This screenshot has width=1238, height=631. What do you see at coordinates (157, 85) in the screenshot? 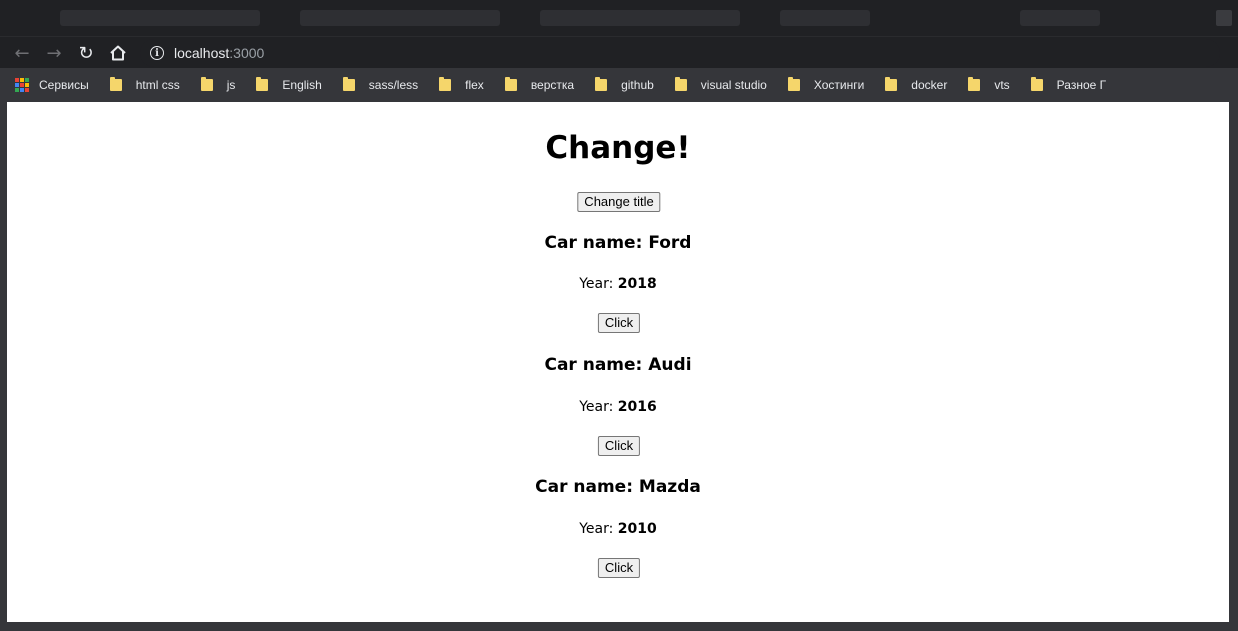
I see `bookmark-label: html css` at bounding box center [157, 85].